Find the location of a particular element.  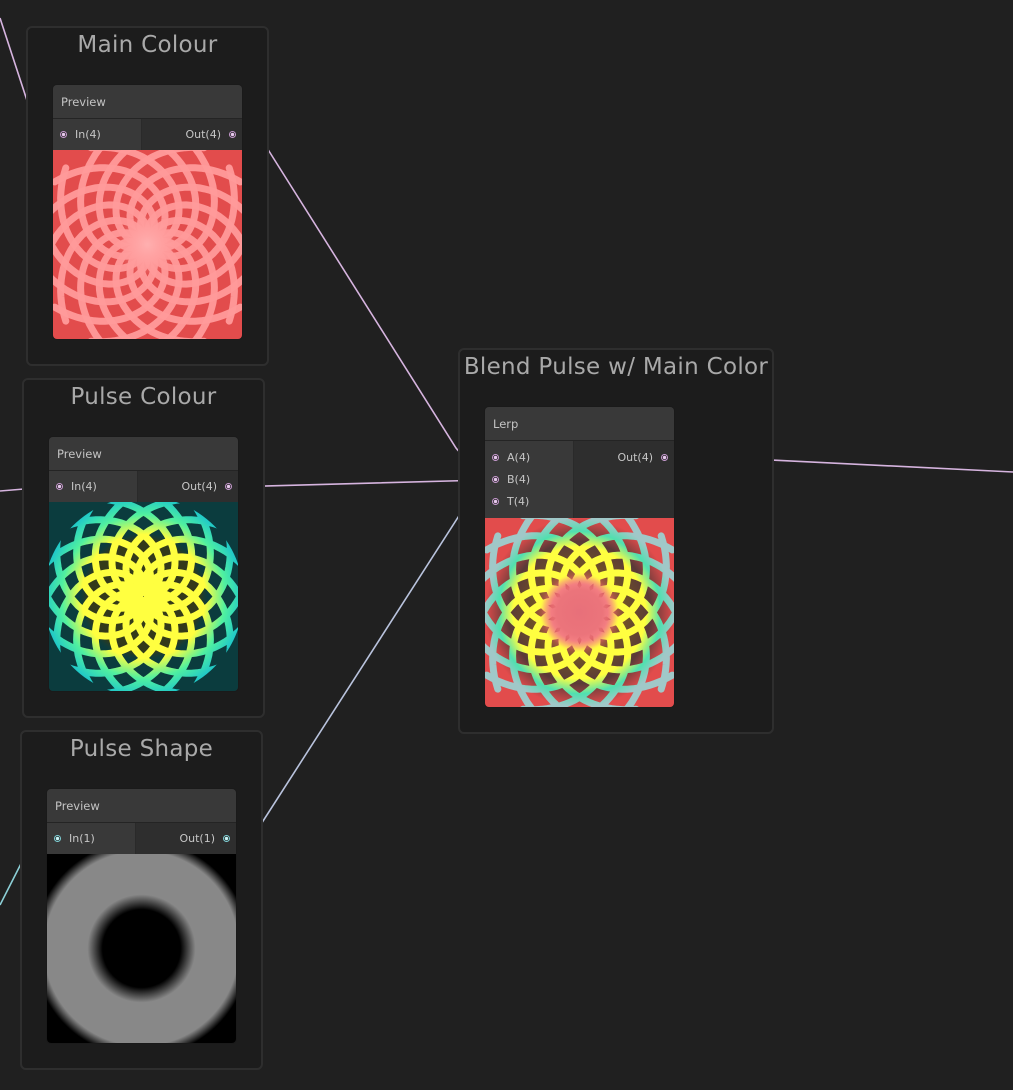

group-title: Blend Pulse w/ Main Color is located at coordinates (616, 367).